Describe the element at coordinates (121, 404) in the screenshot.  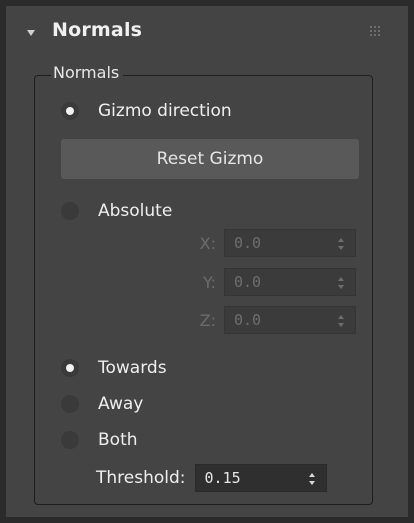
I see `radio-label-away: Away` at that location.